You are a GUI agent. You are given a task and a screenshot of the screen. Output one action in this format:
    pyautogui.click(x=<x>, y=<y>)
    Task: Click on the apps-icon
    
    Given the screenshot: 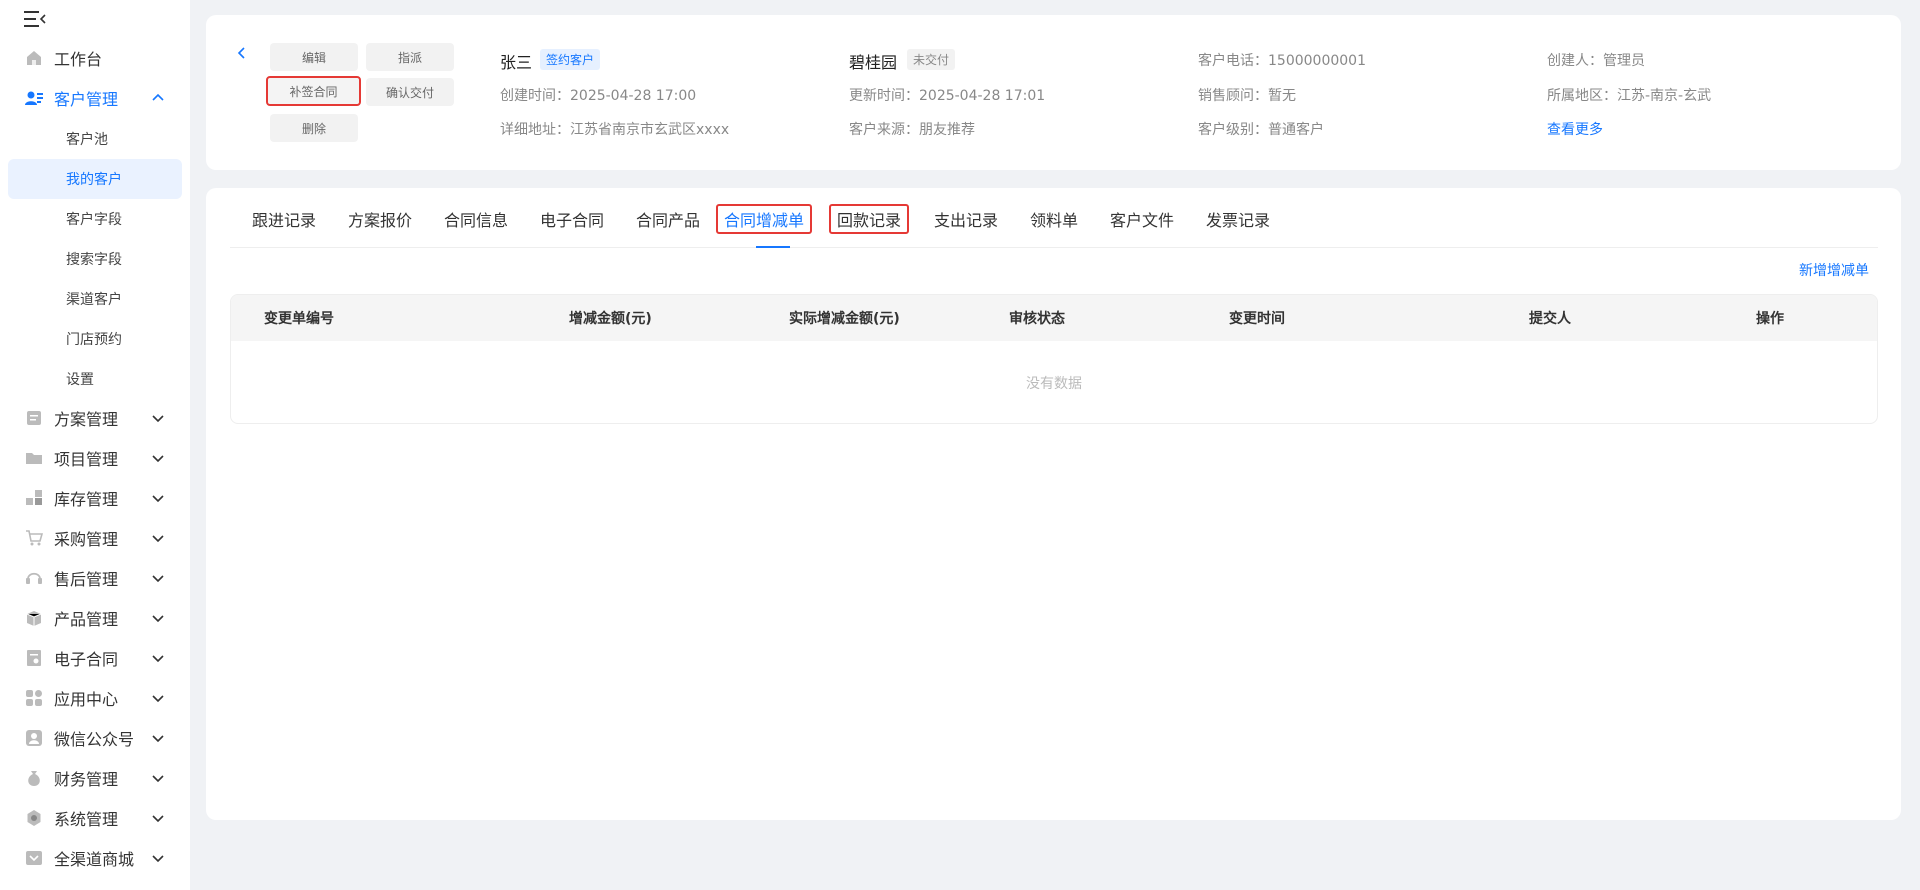 What is the action you would take?
    pyautogui.click(x=34, y=698)
    